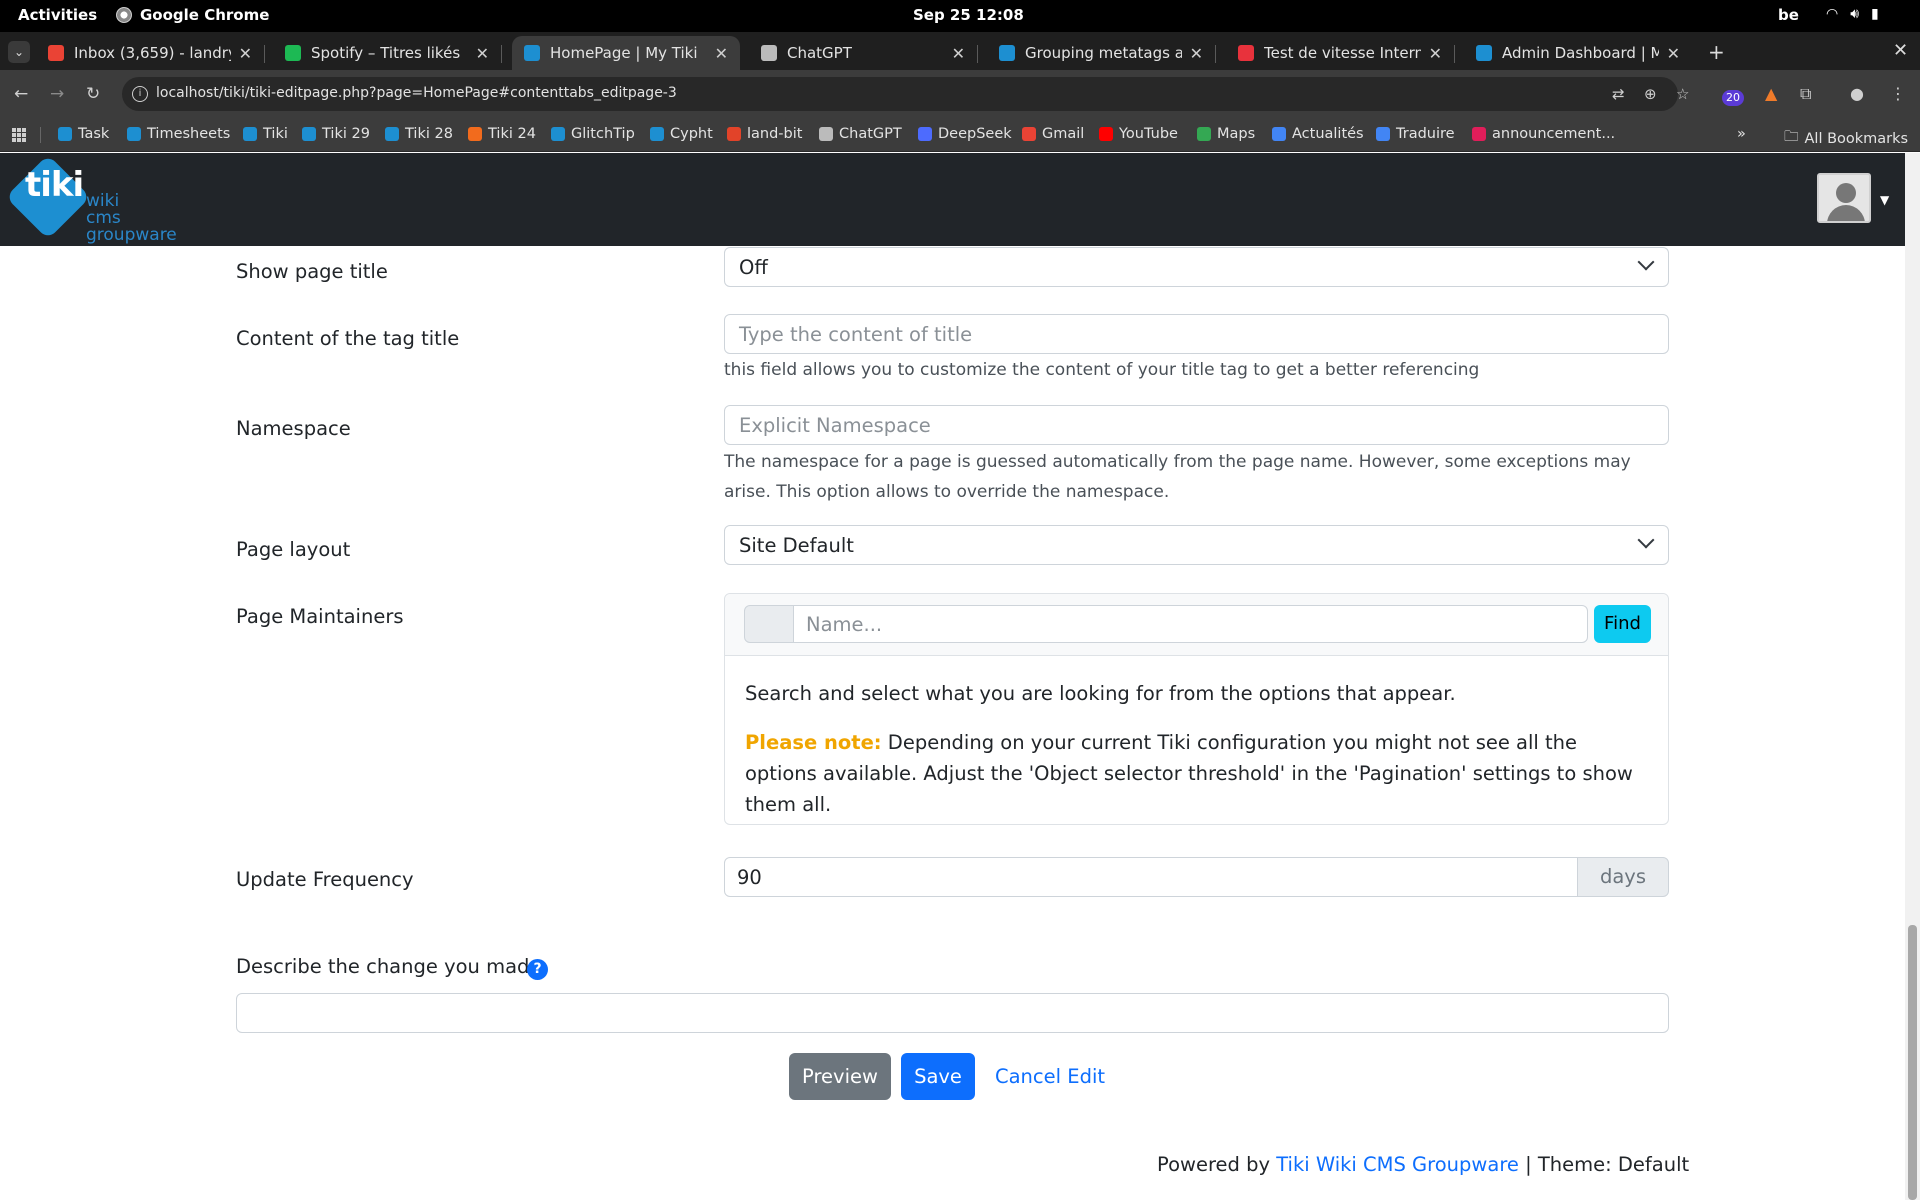 The image size is (1920, 1200). Describe the element at coordinates (1852, 14) in the screenshot. I see `system-tray: ◠ 🔊︎ ▮` at that location.